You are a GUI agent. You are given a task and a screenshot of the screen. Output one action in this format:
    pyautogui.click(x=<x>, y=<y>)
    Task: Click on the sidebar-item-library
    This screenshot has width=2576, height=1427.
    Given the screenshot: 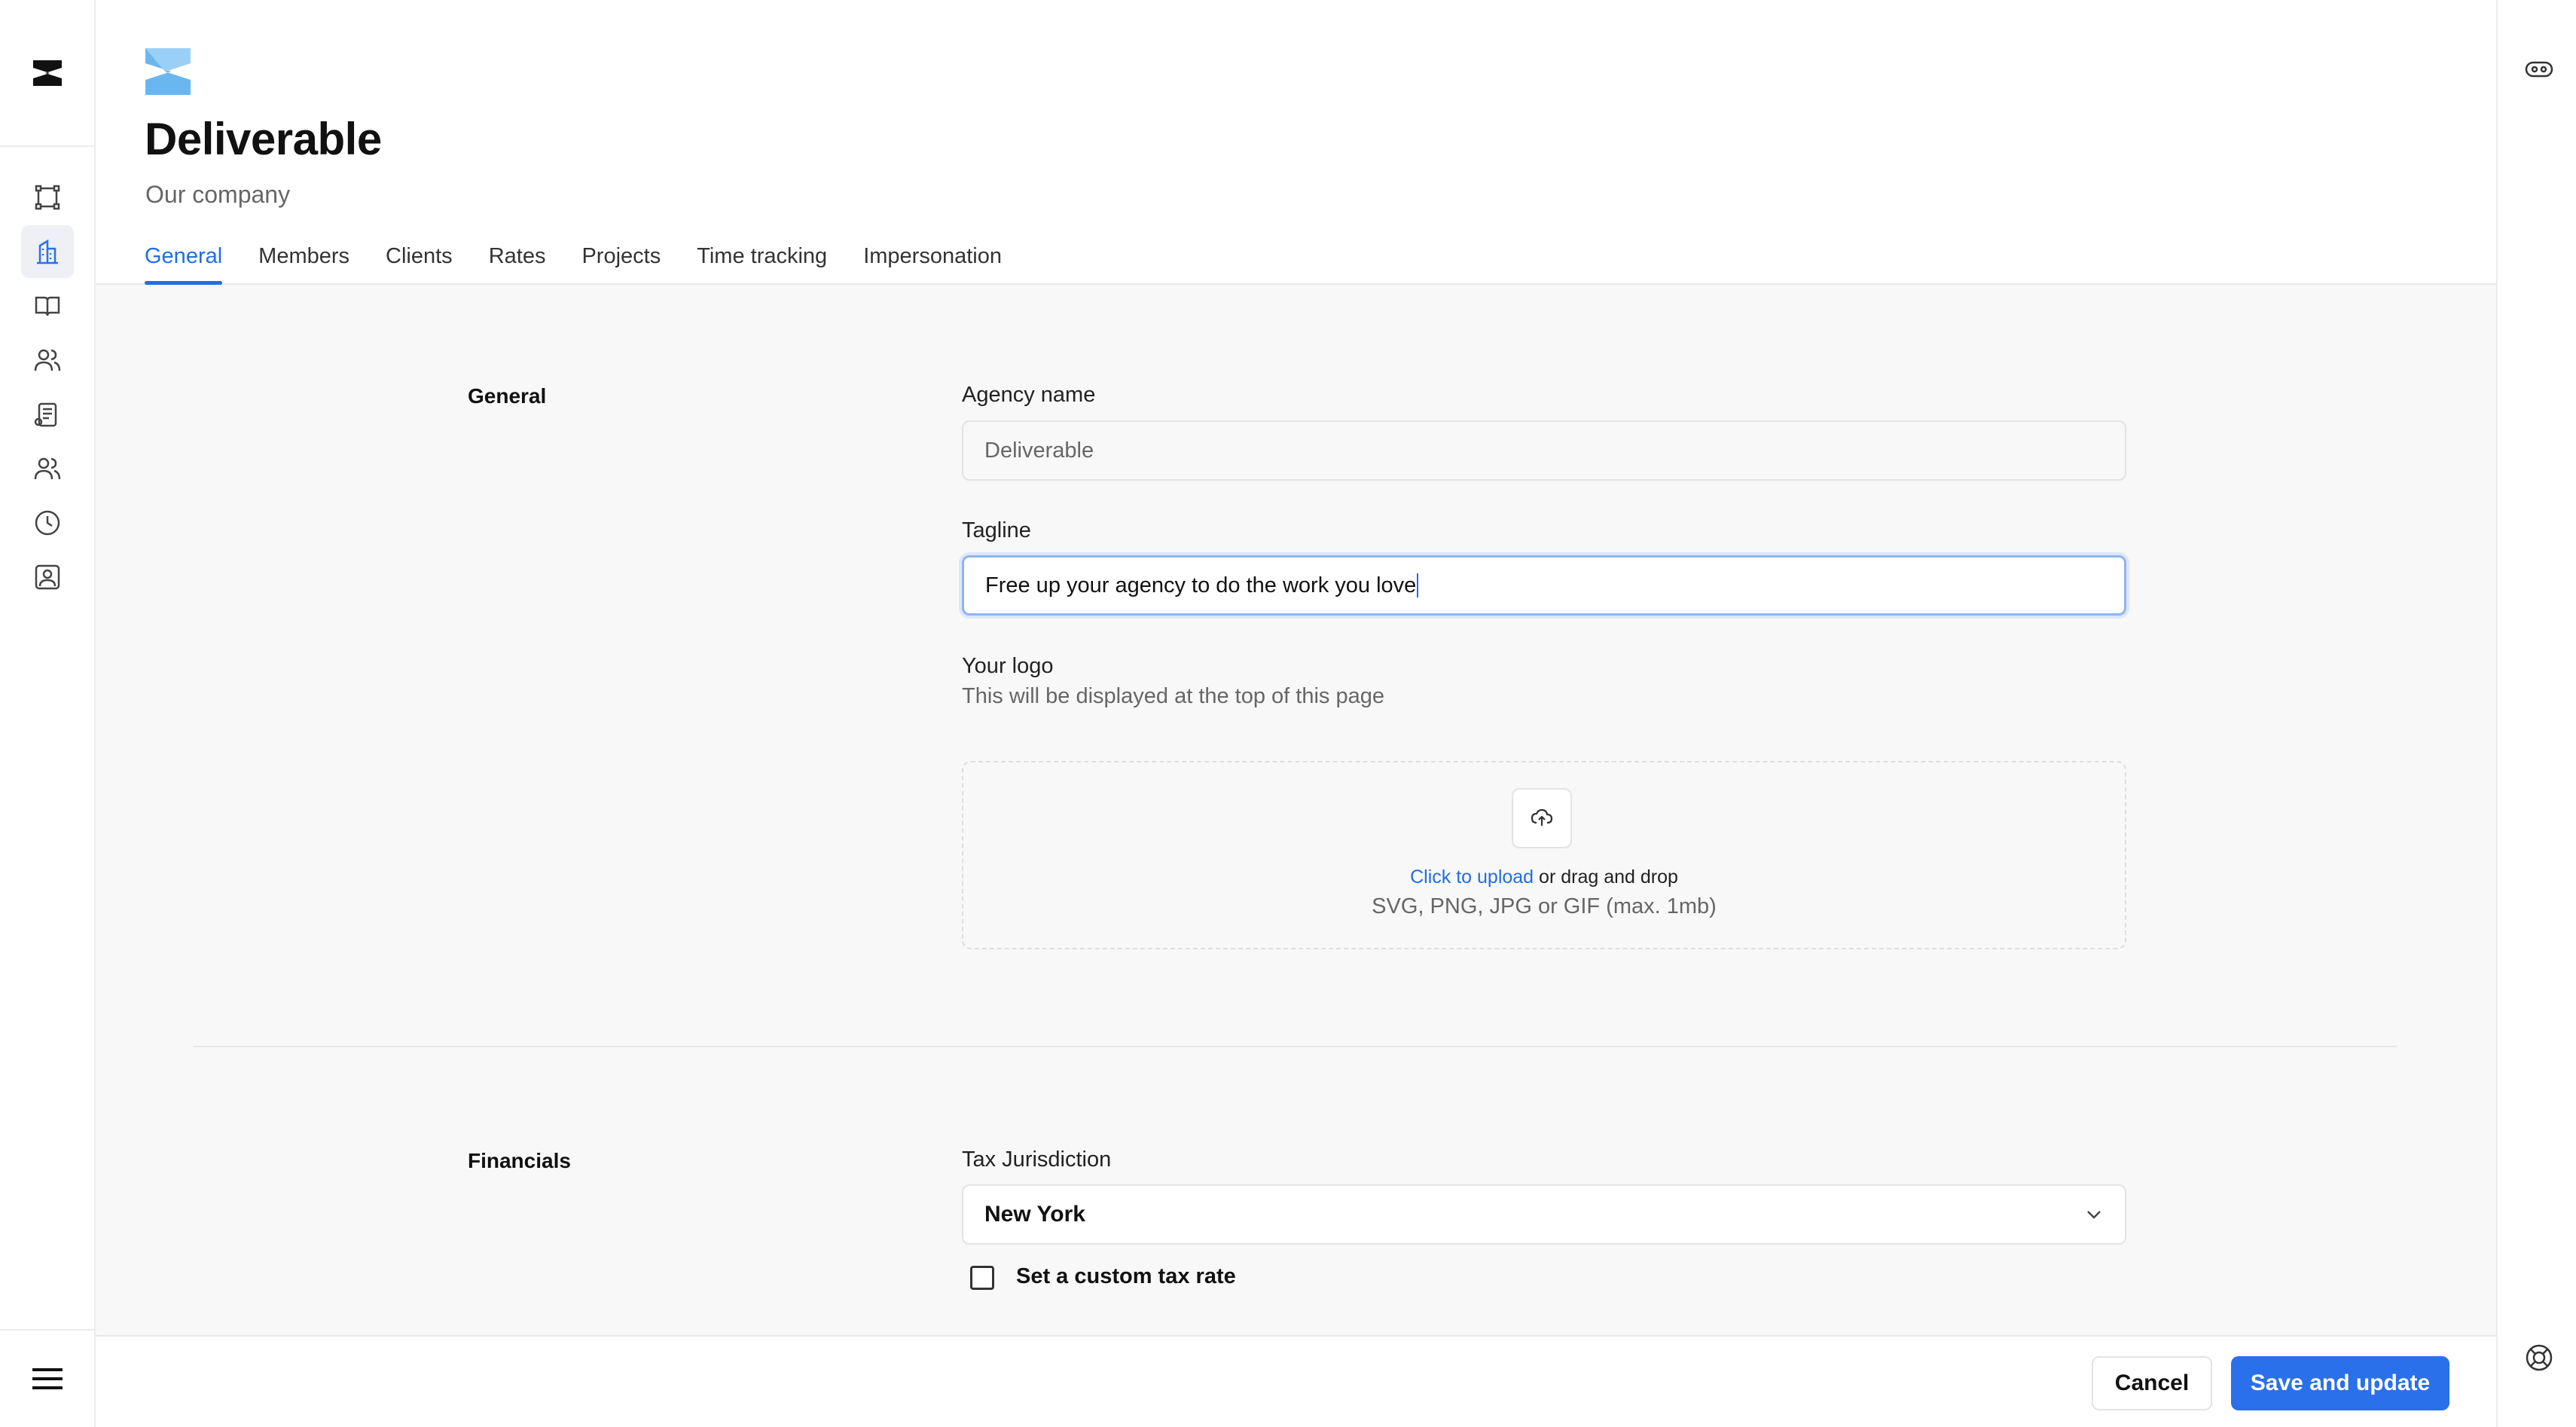 What is the action you would take?
    pyautogui.click(x=48, y=306)
    